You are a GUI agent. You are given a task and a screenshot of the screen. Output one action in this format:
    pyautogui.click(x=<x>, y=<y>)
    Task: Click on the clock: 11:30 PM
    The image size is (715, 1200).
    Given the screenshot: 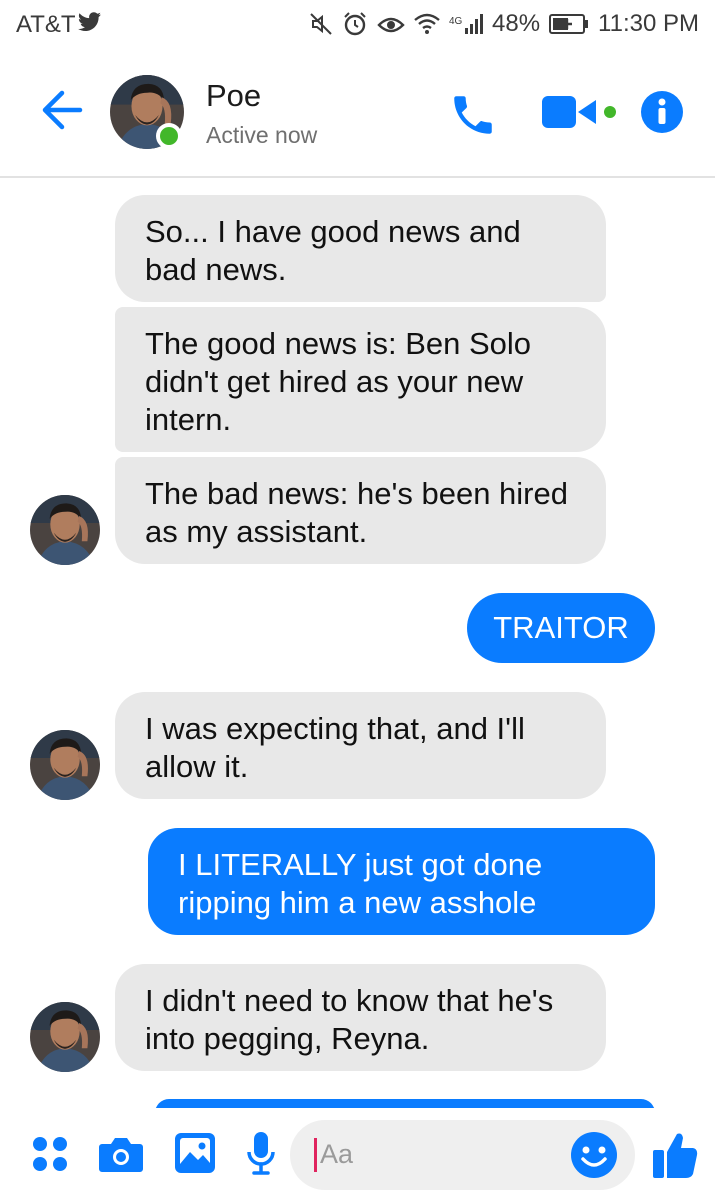 What is the action you would take?
    pyautogui.click(x=648, y=23)
    